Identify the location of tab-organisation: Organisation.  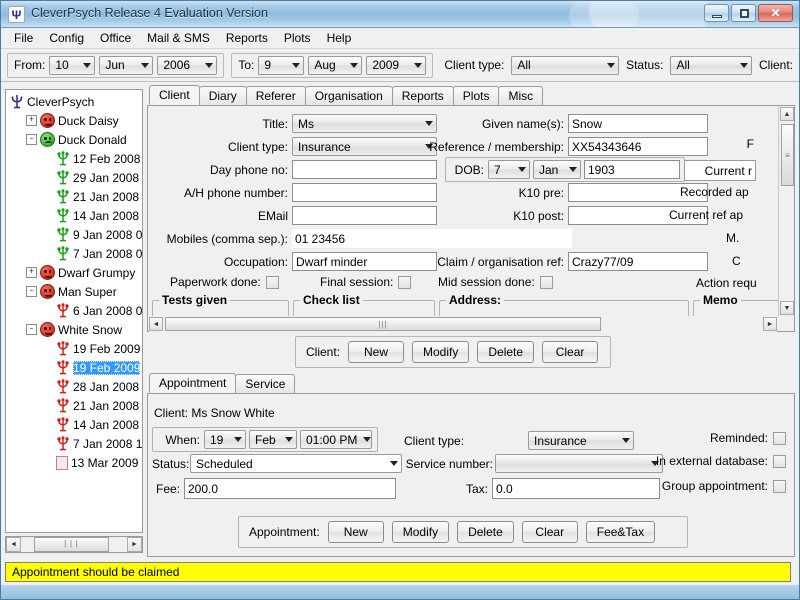
(348, 95).